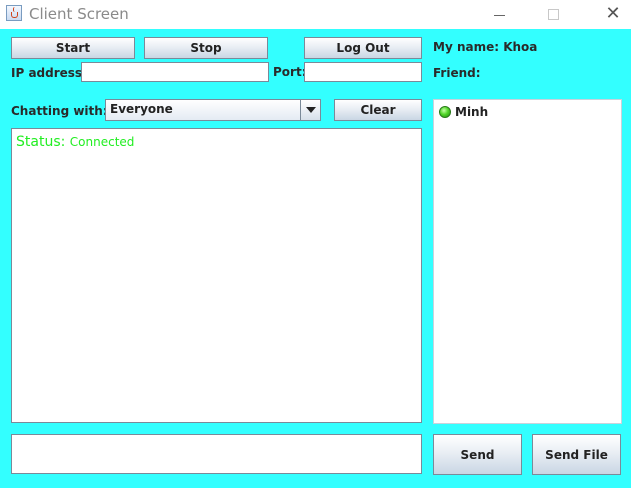 The height and width of the screenshot is (489, 639). Describe the element at coordinates (445, 112) in the screenshot. I see `online-status-icon` at that location.